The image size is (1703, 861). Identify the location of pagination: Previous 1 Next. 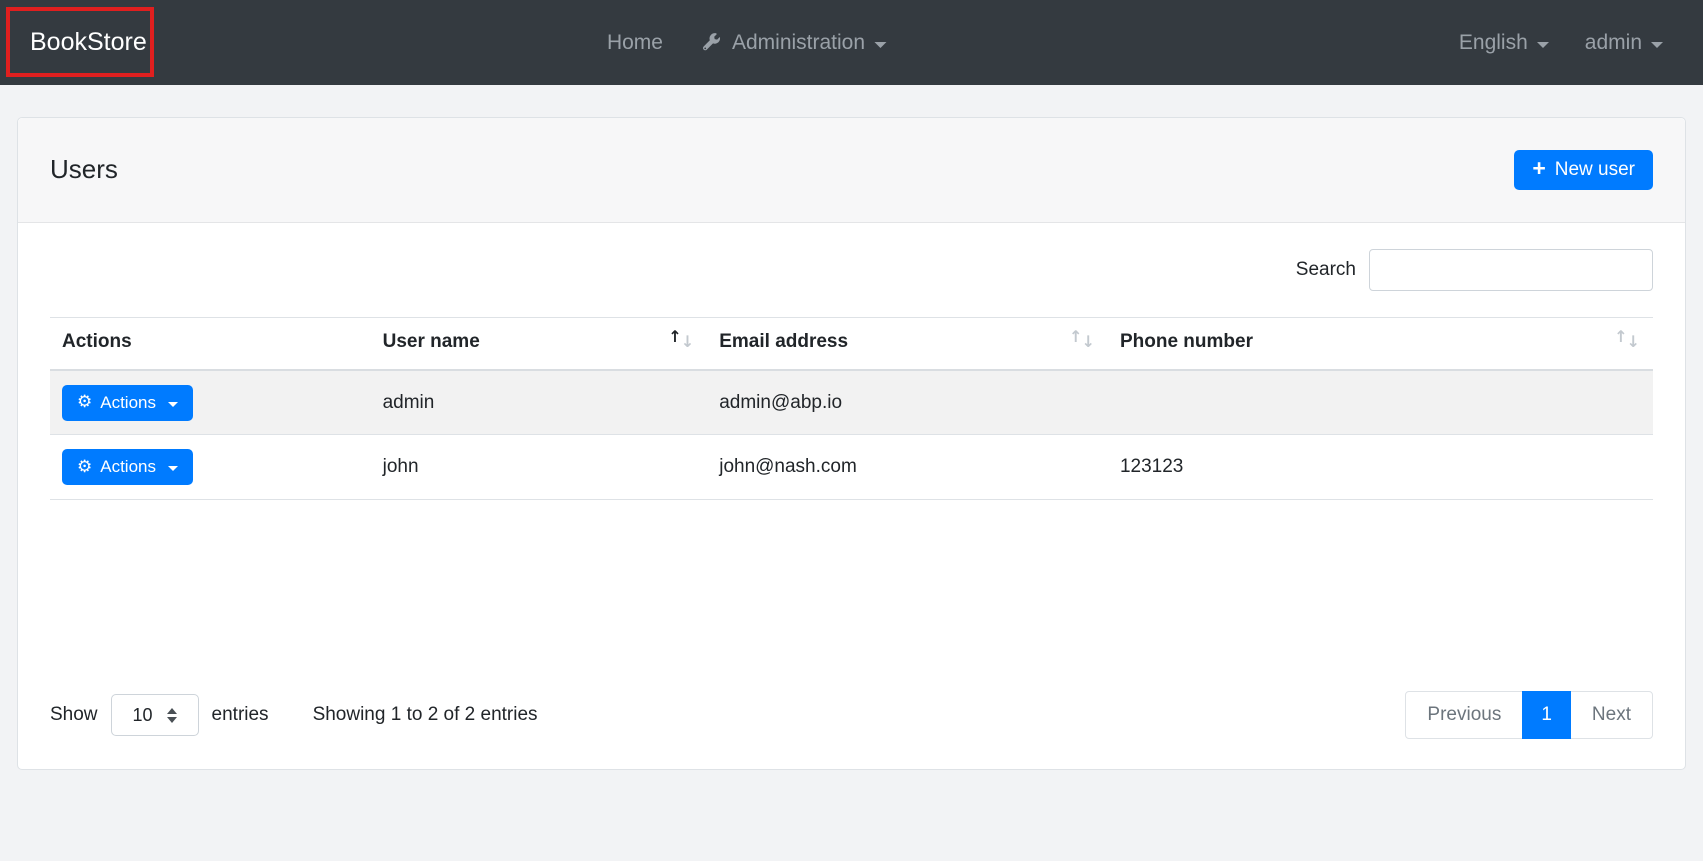
(1529, 715).